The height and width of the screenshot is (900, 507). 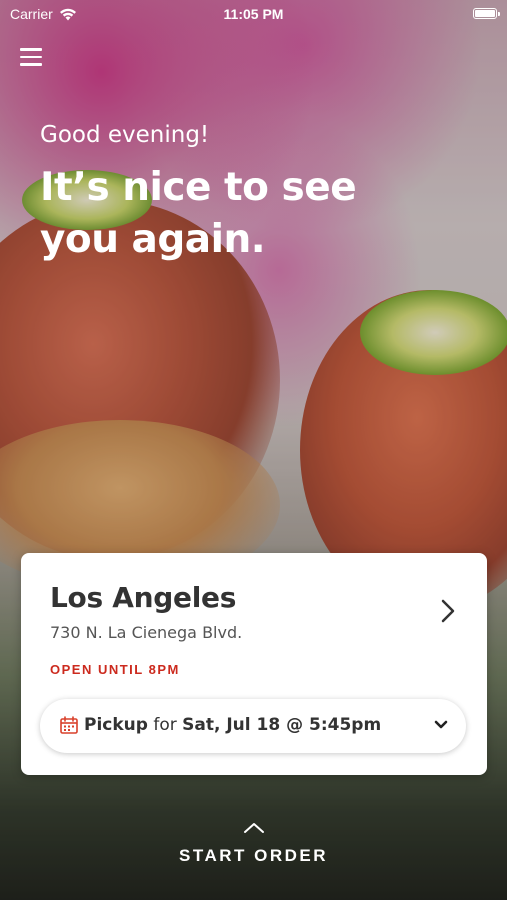 I want to click on start-order-button: START ORDER, so click(x=253, y=844).